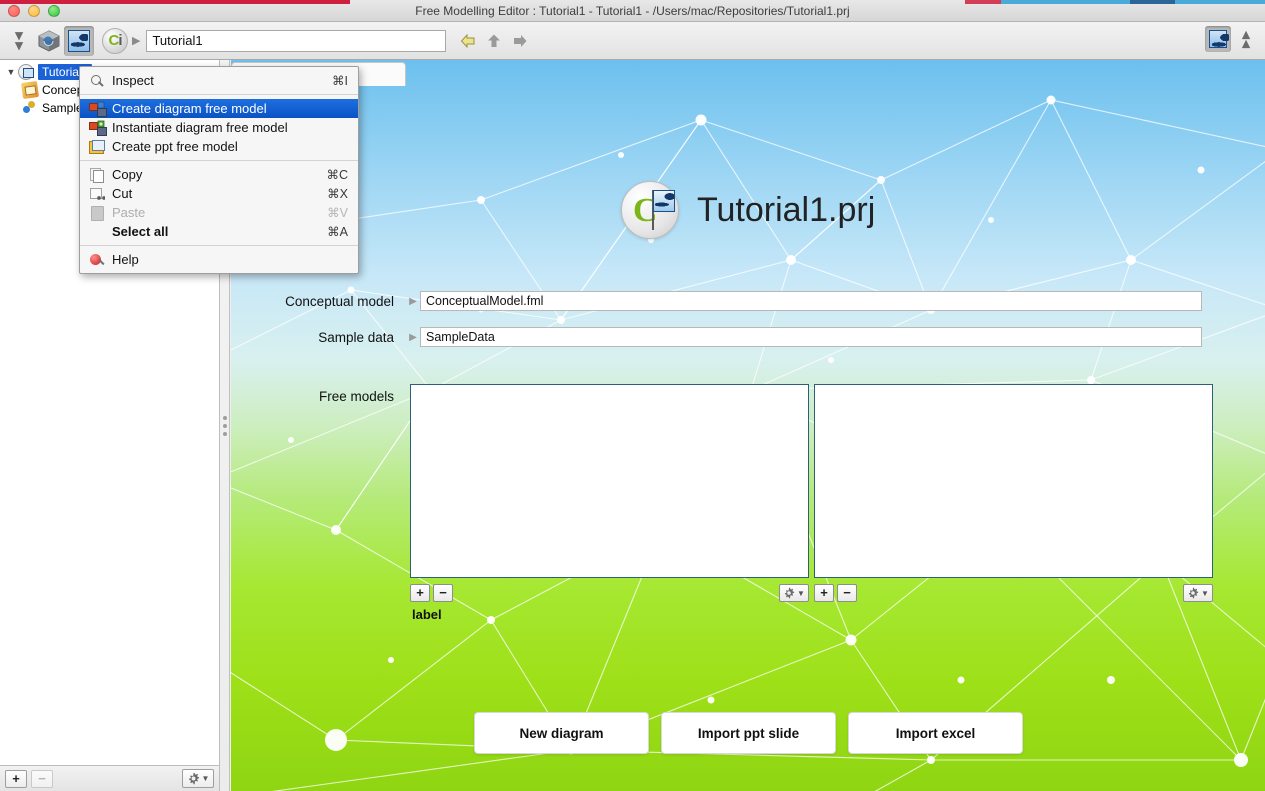  I want to click on remove-node-button: −, so click(42, 778).